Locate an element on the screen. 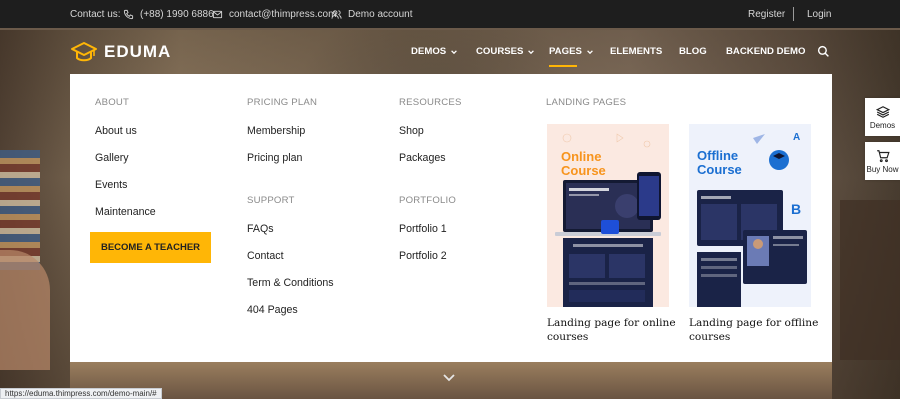 Image resolution: width=900 pixels, height=399 pixels. nav-demos: DEMOS is located at coordinates (434, 51).